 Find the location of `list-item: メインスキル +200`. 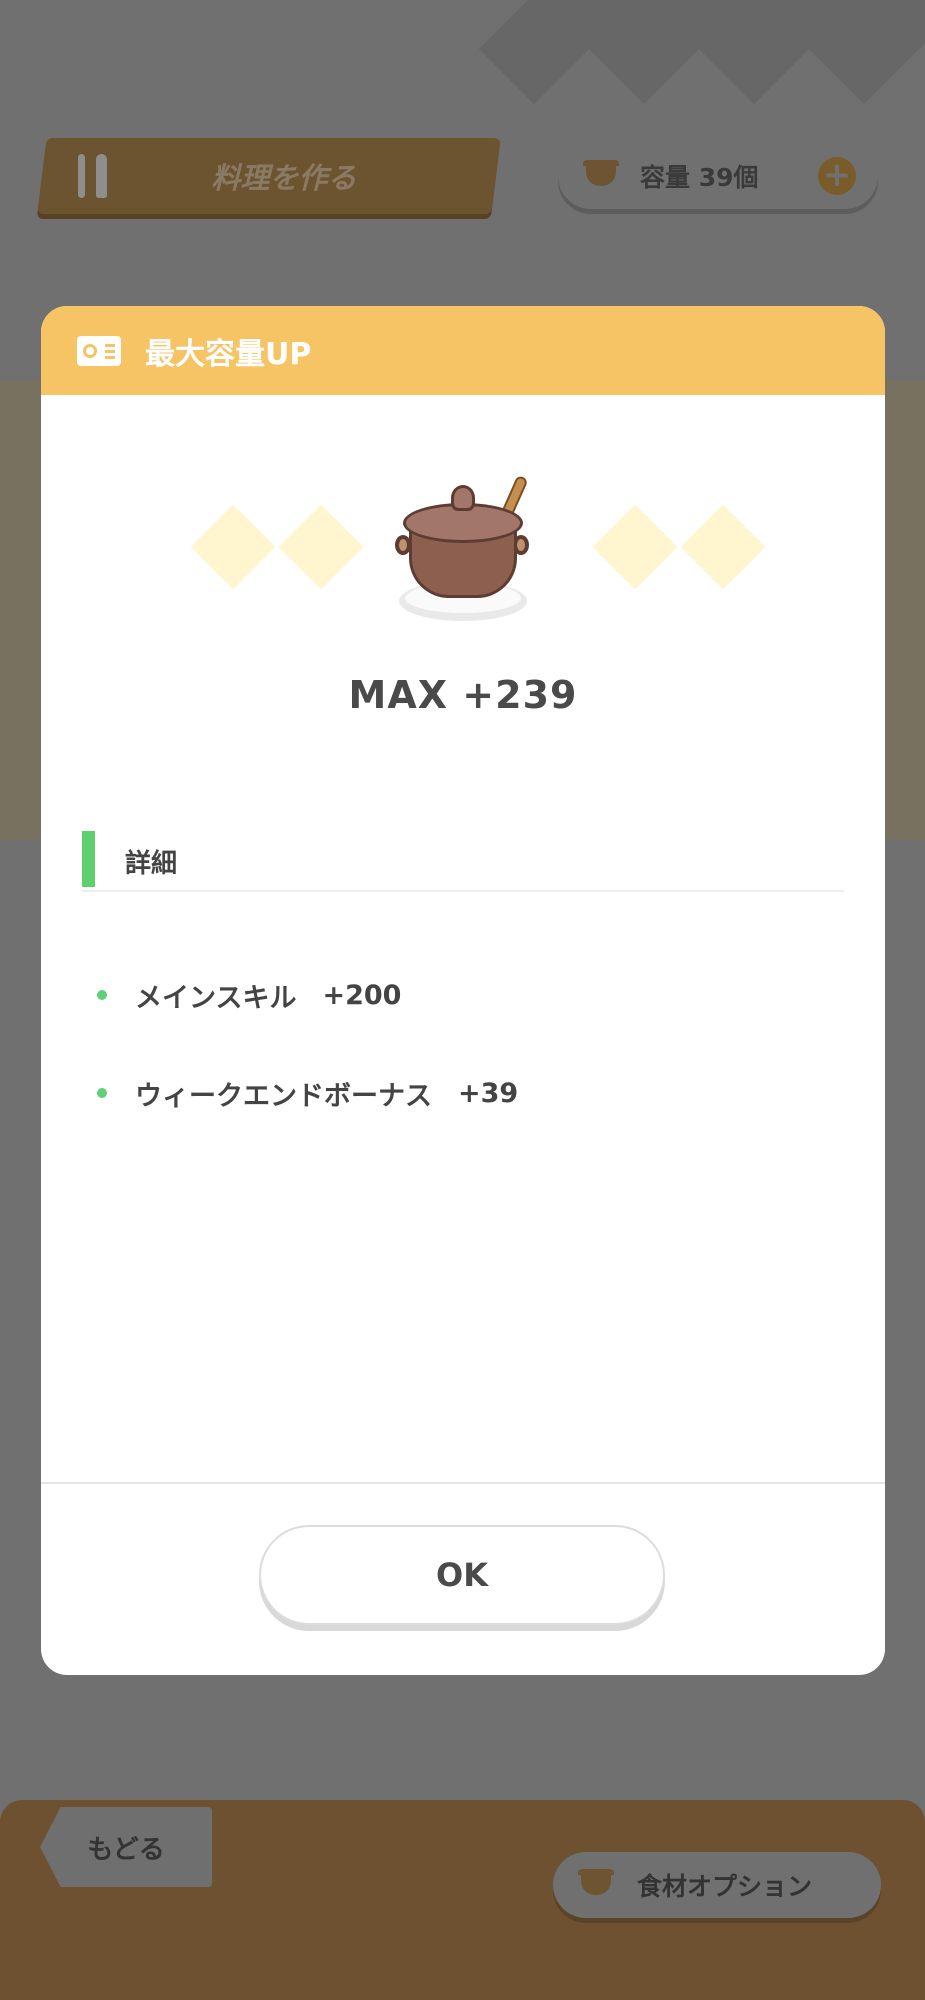

list-item: メインスキル +200 is located at coordinates (307, 995).